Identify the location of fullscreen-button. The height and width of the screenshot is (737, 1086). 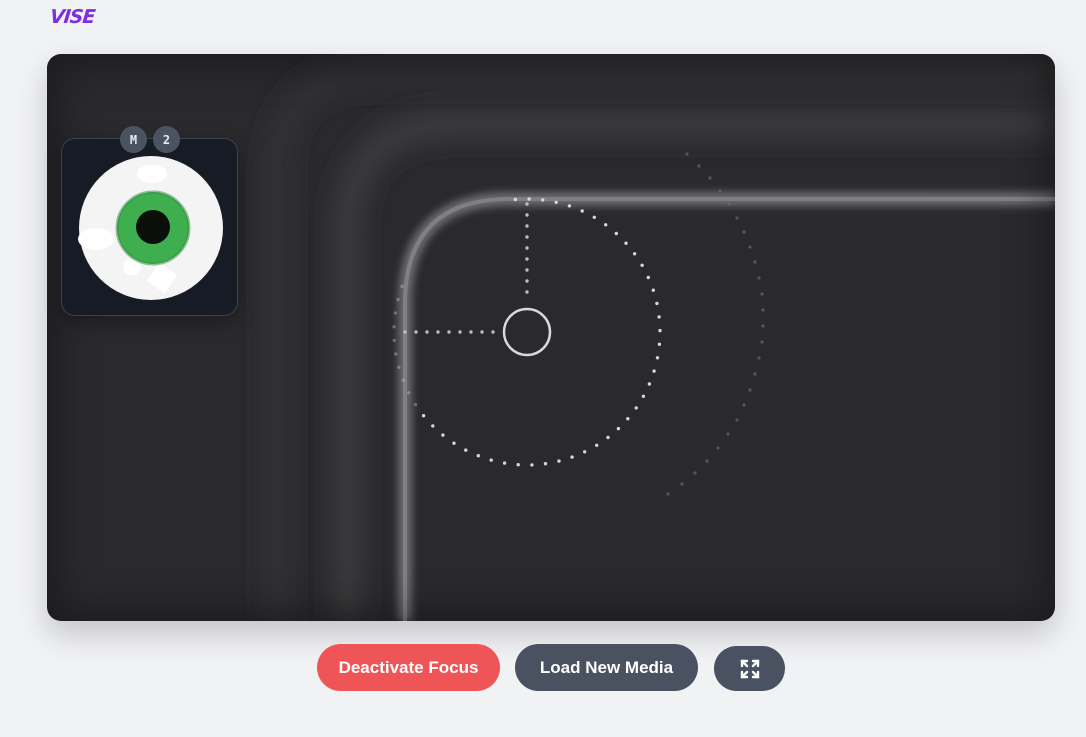
(749, 668).